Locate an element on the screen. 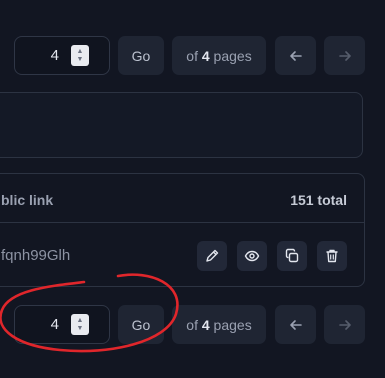 This screenshot has width=385, height=378. delete-button is located at coordinates (332, 256).